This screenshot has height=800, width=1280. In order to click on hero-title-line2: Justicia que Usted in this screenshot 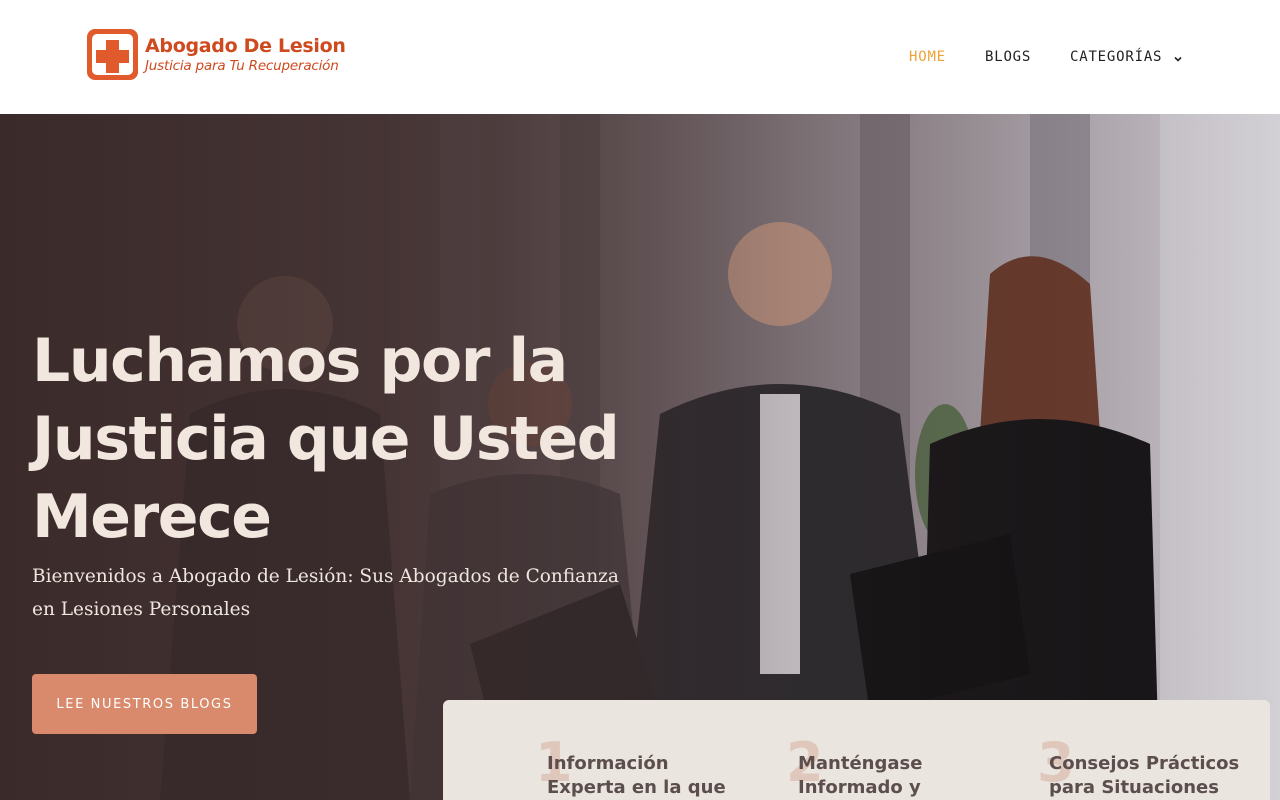, I will do `click(326, 439)`.